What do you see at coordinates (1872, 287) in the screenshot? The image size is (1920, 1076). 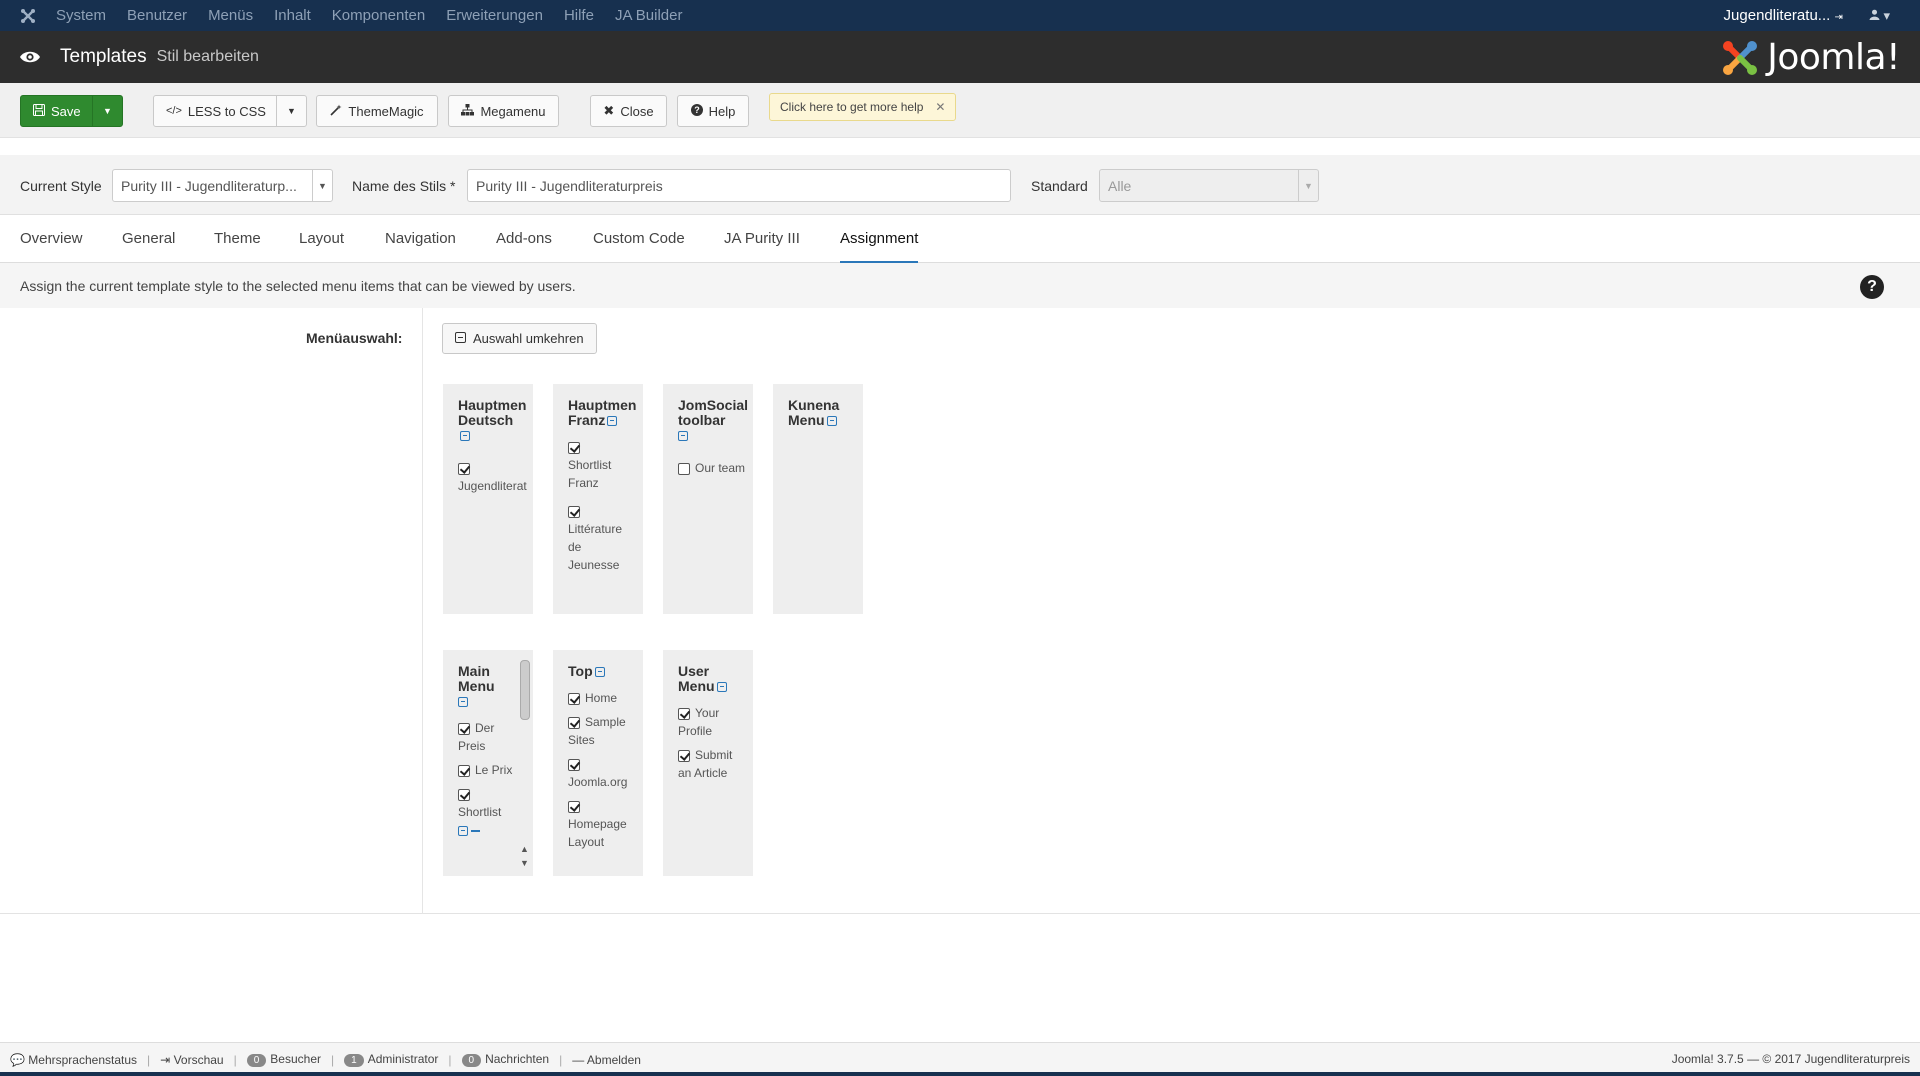 I see `help-icon: ?` at bounding box center [1872, 287].